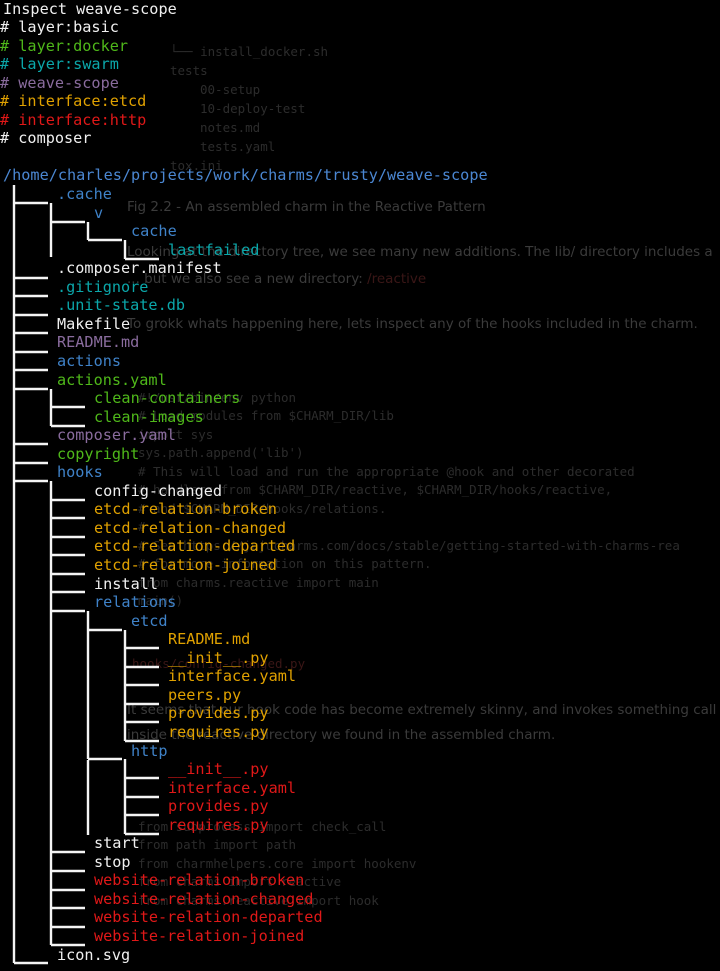 This screenshot has height=971, width=720. Describe the element at coordinates (214, 249) in the screenshot. I see `tree-entry: lastfailed` at that location.